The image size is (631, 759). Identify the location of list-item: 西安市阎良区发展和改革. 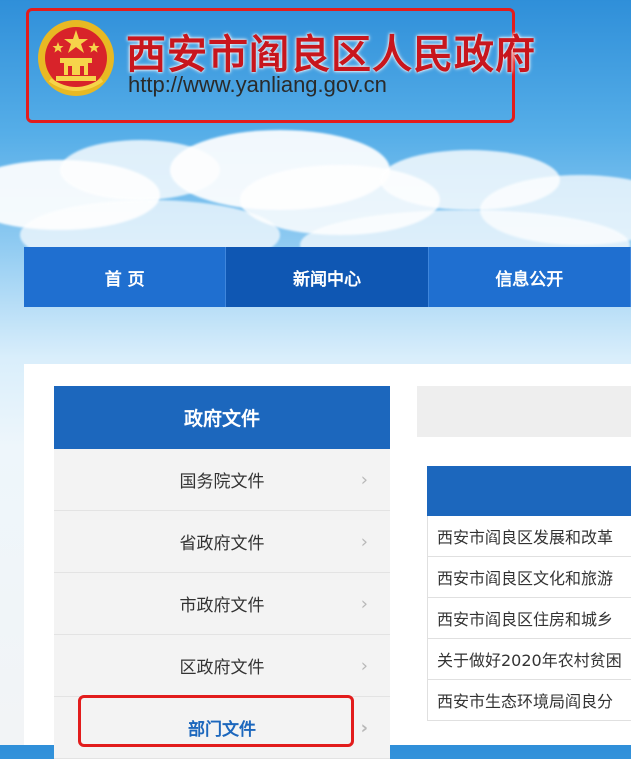
(529, 536).